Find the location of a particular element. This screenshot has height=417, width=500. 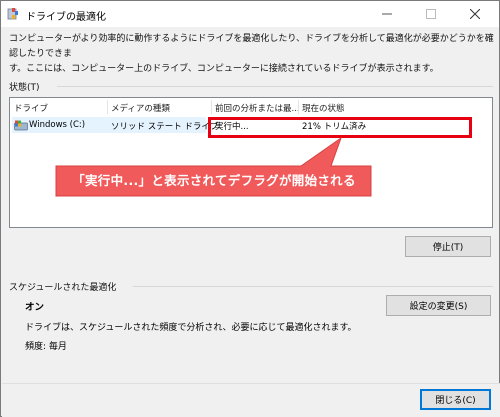

minimize-button is located at coordinates (387, 14).